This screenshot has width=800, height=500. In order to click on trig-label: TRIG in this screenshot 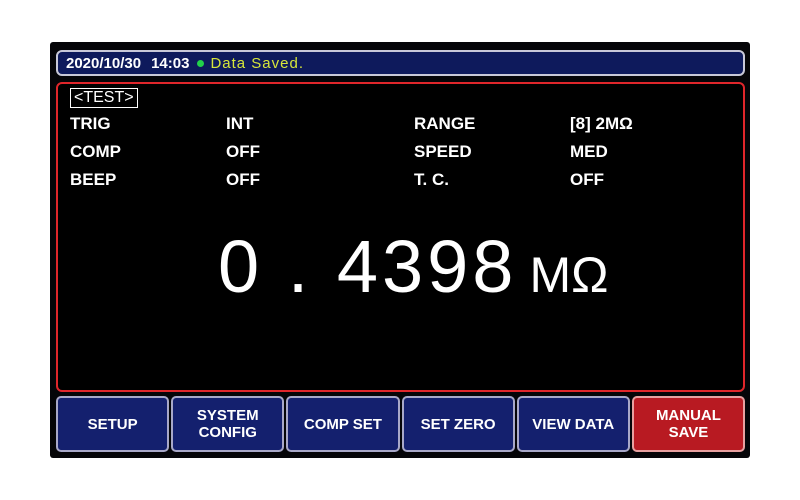, I will do `click(90, 123)`.